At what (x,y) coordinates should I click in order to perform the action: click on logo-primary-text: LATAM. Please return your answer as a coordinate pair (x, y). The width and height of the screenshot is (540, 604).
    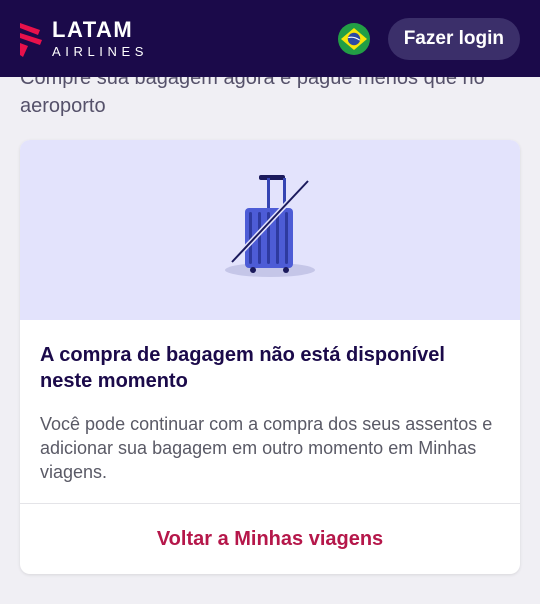
    Looking at the image, I should click on (93, 29).